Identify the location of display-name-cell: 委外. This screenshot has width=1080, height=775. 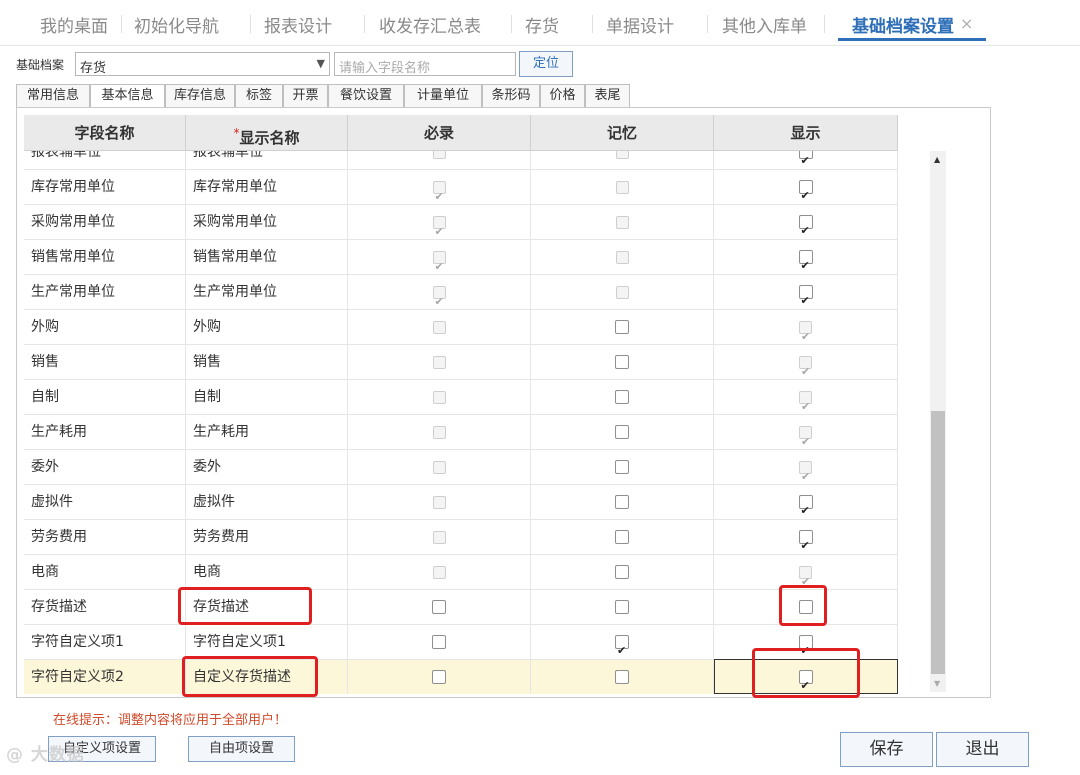
(267, 467).